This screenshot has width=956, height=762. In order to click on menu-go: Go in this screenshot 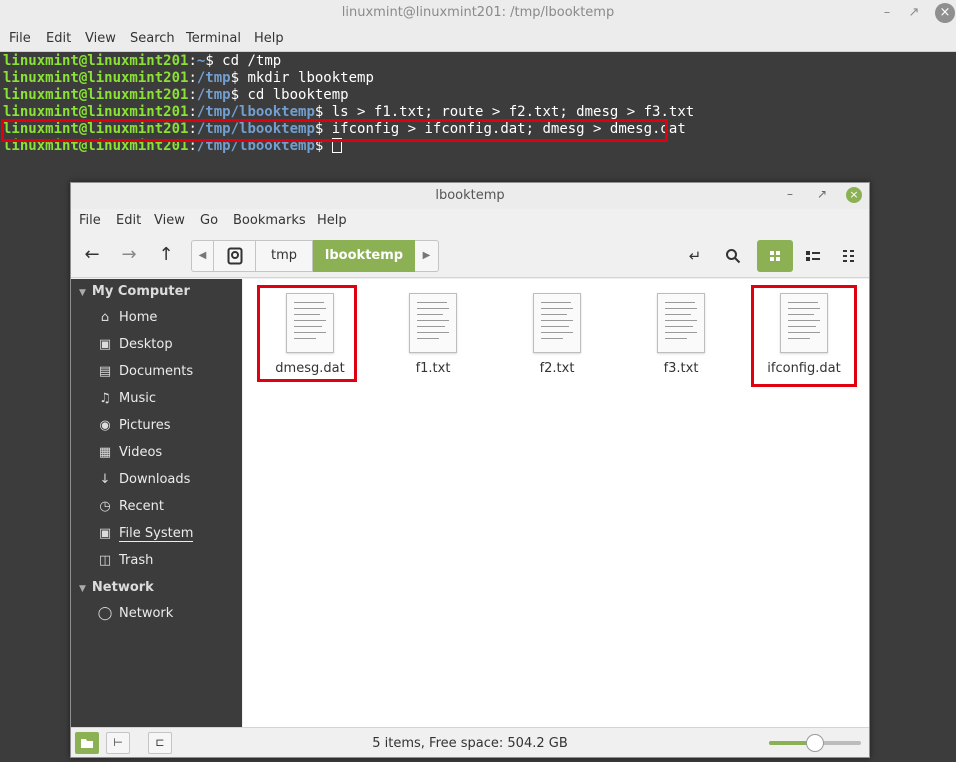, I will do `click(209, 220)`.